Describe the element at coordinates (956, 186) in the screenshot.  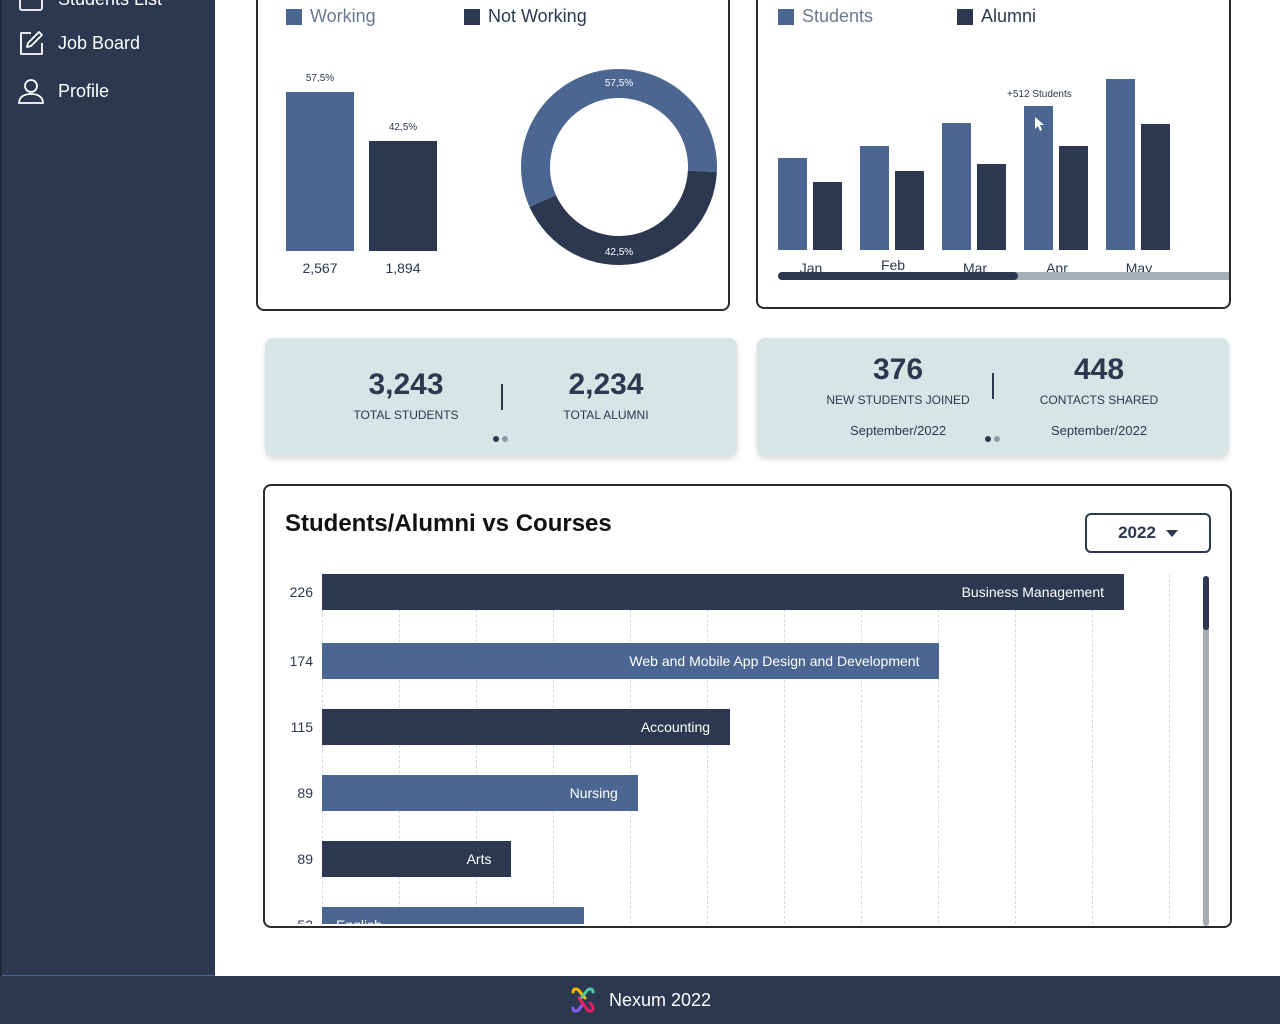
I see `bar-students-mar` at that location.